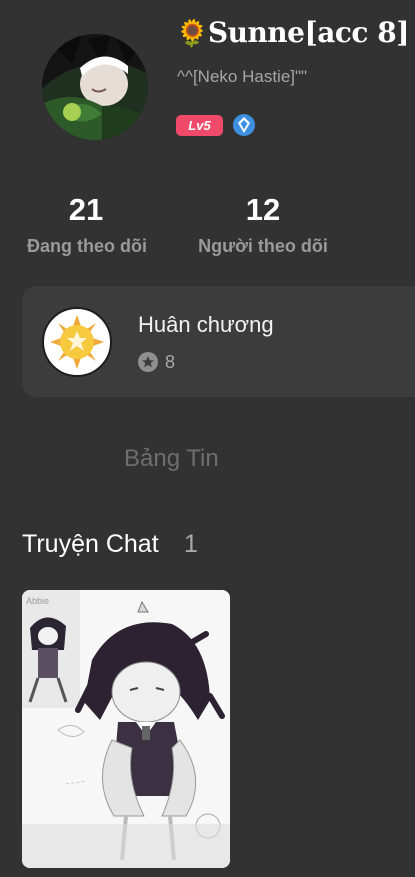 Image resolution: width=415 pixels, height=877 pixels. I want to click on sun-medal-icon, so click(77, 342).